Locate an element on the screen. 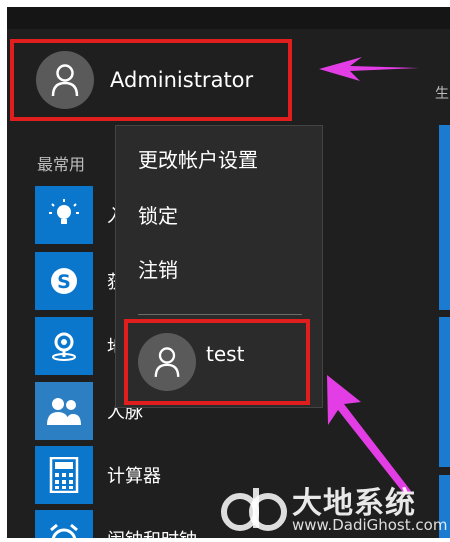 The height and width of the screenshot is (542, 450). arrow-to-account-icon is located at coordinates (369, 69).